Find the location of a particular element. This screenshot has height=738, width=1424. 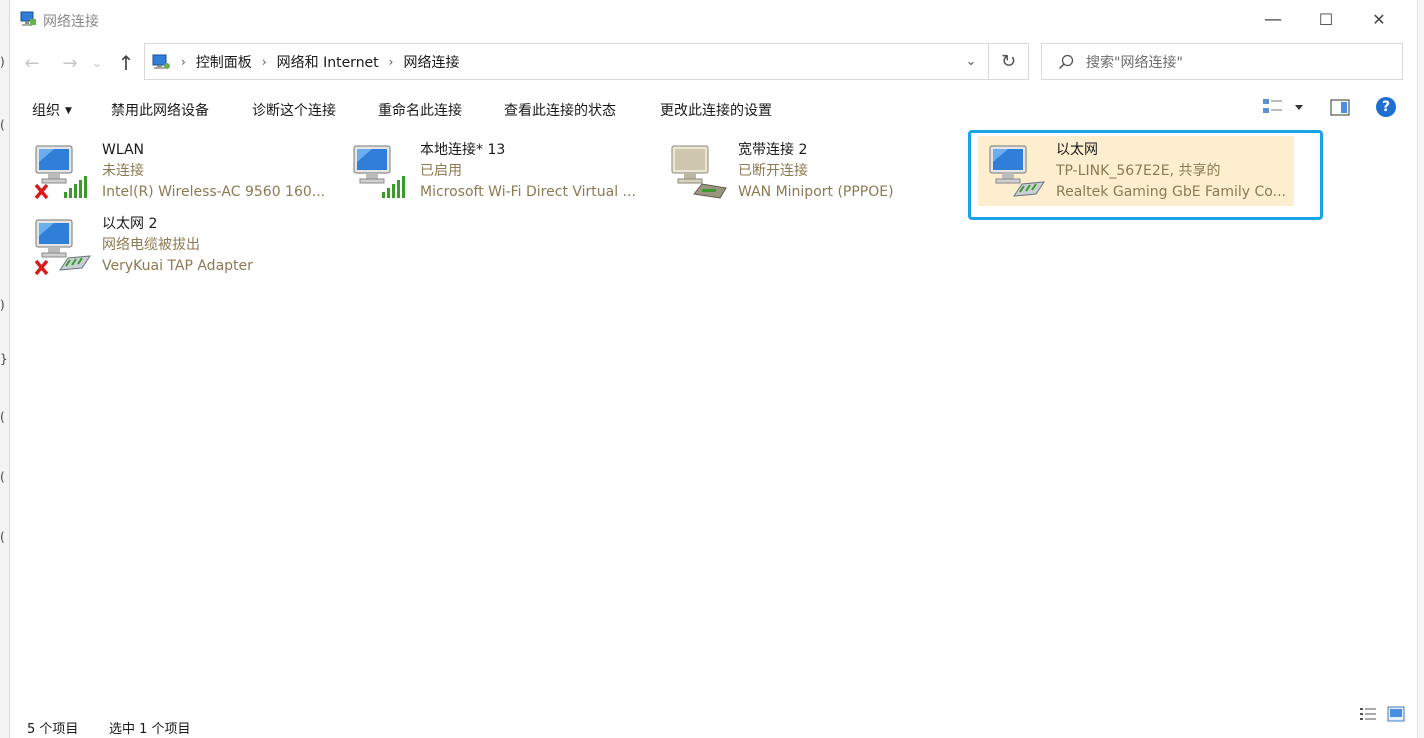

change-view-icon is located at coordinates (1273, 107).